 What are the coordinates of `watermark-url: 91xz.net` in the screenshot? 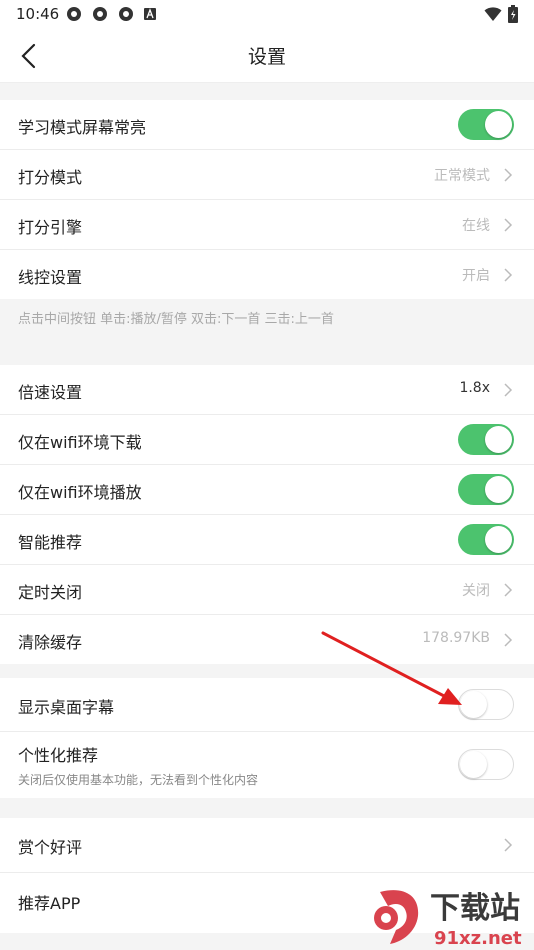 It's located at (478, 938).